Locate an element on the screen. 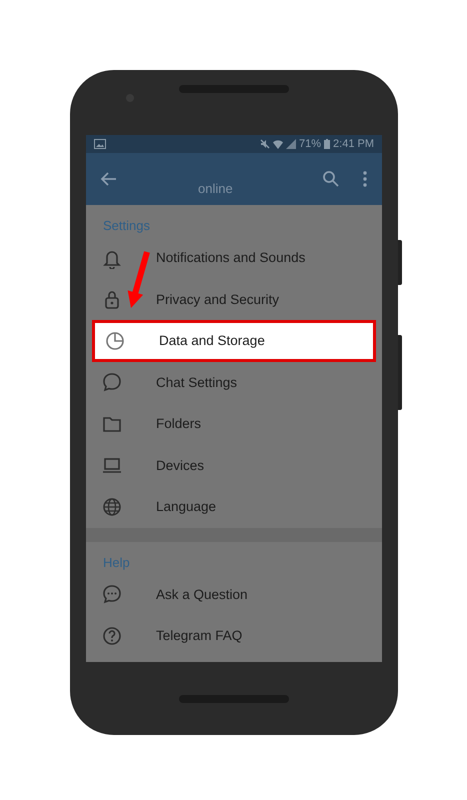  settings-item: Folders is located at coordinates (234, 423).